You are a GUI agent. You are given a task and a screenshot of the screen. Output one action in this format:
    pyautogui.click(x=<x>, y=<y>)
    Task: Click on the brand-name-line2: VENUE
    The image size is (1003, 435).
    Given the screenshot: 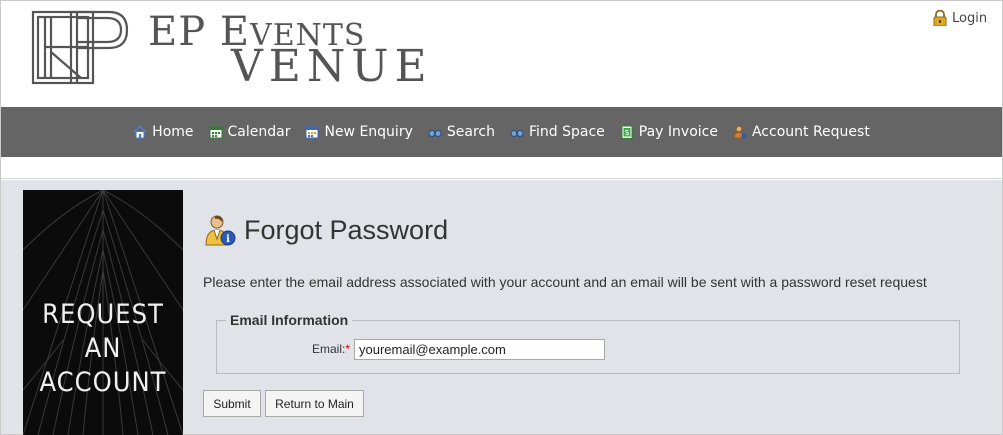 What is the action you would take?
    pyautogui.click(x=332, y=66)
    